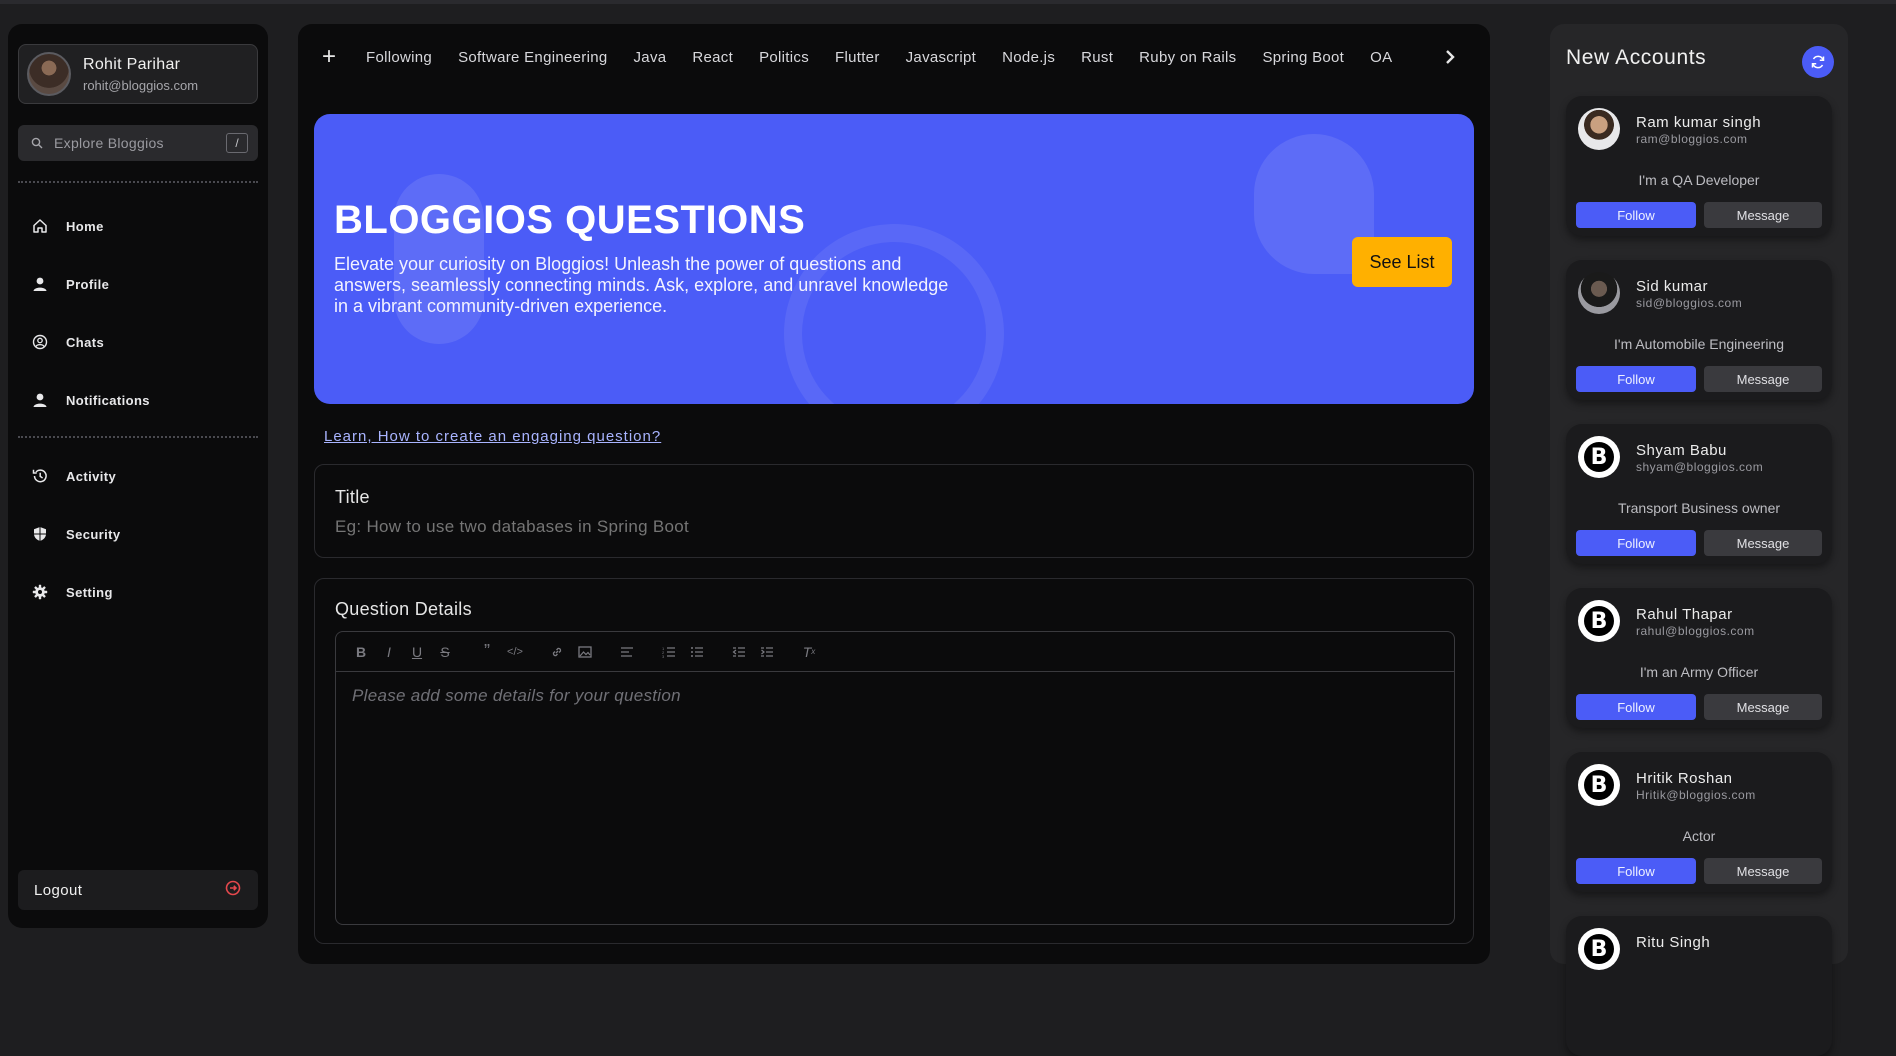 Image resolution: width=1896 pixels, height=1056 pixels. What do you see at coordinates (352, 497) in the screenshot?
I see `title-label: Title` at bounding box center [352, 497].